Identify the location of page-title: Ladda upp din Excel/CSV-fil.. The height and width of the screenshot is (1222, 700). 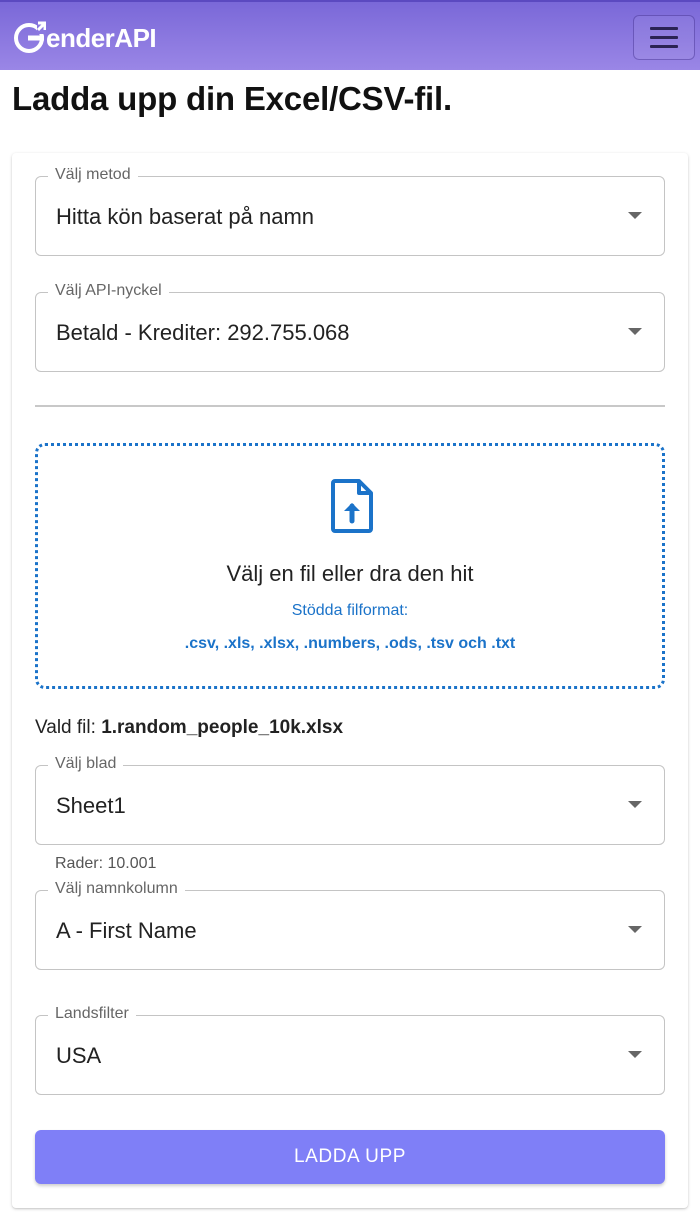
(232, 98).